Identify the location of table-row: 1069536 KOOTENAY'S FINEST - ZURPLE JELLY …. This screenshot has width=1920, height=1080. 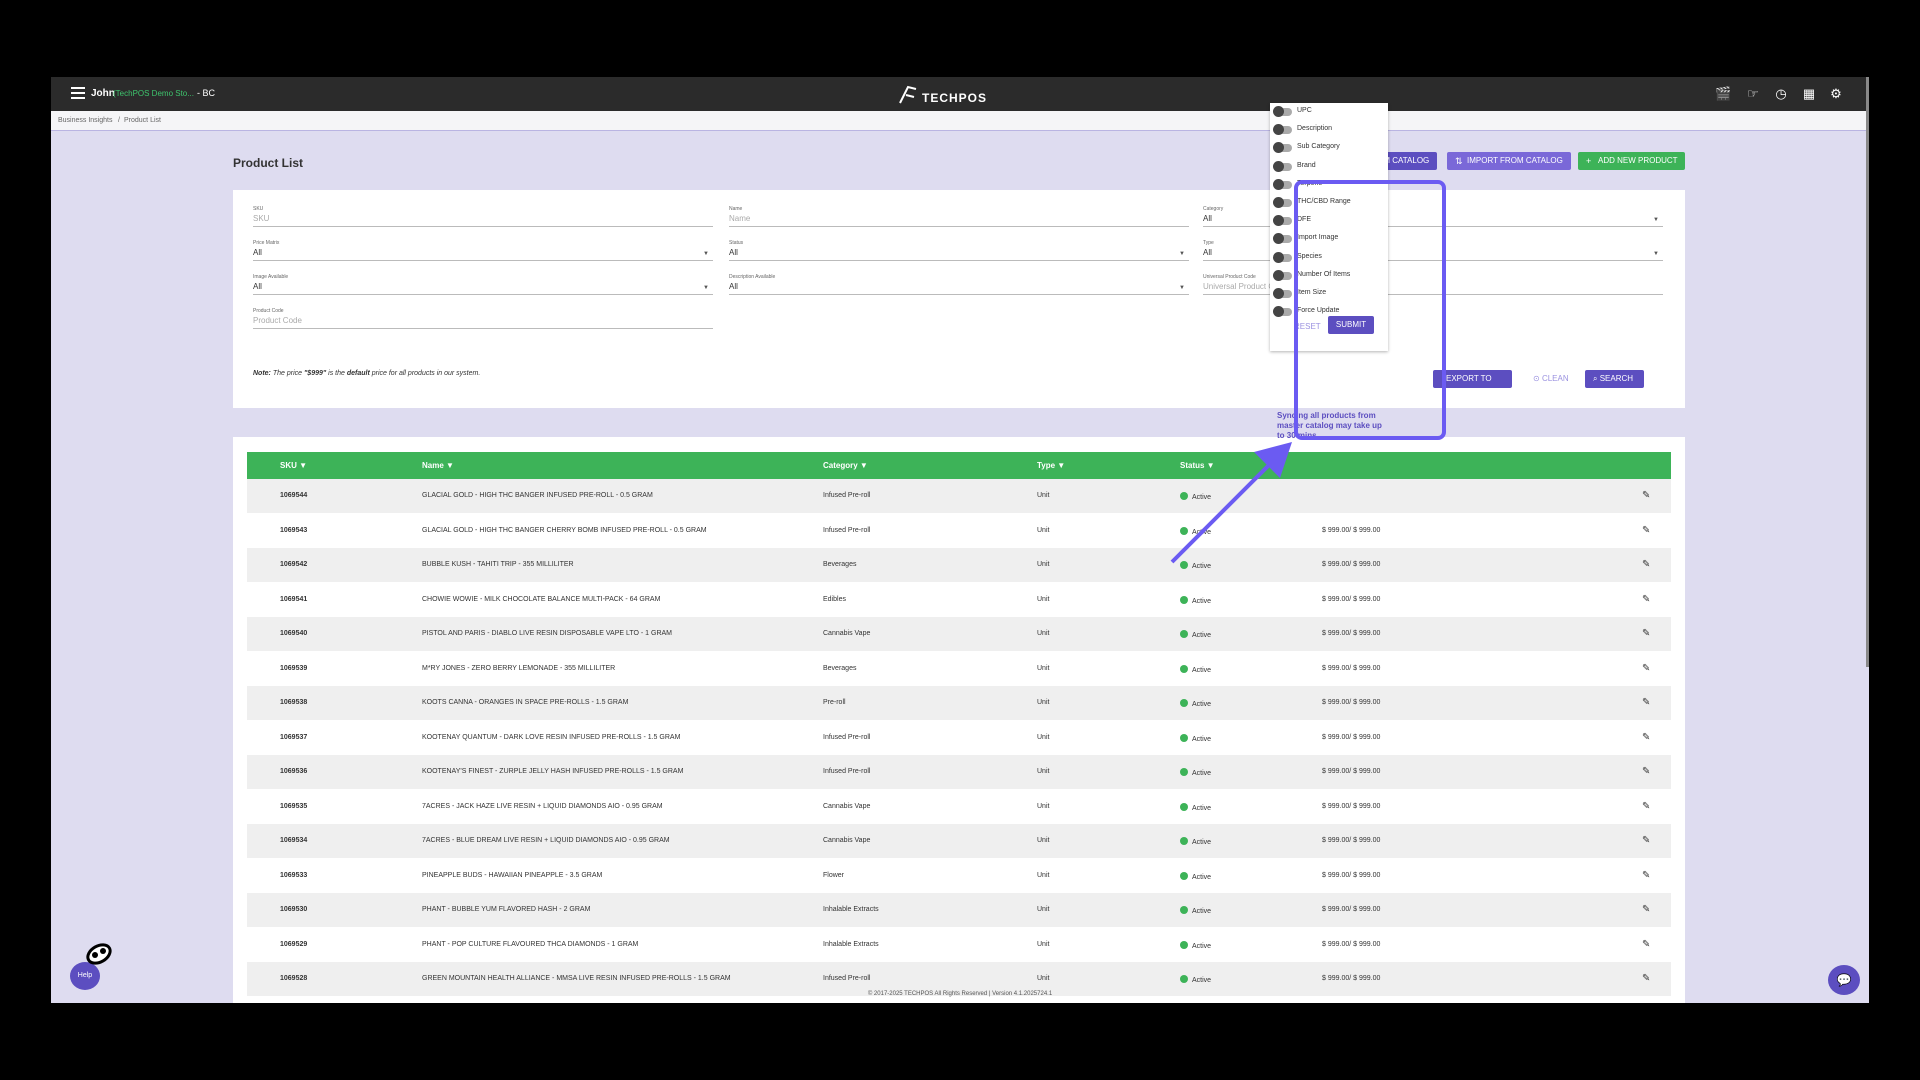
(959, 772).